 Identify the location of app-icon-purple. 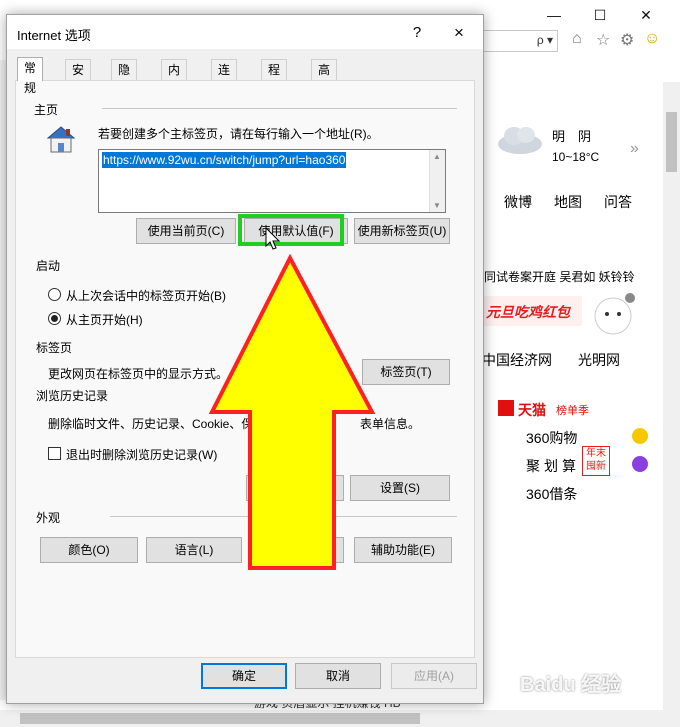
(640, 464).